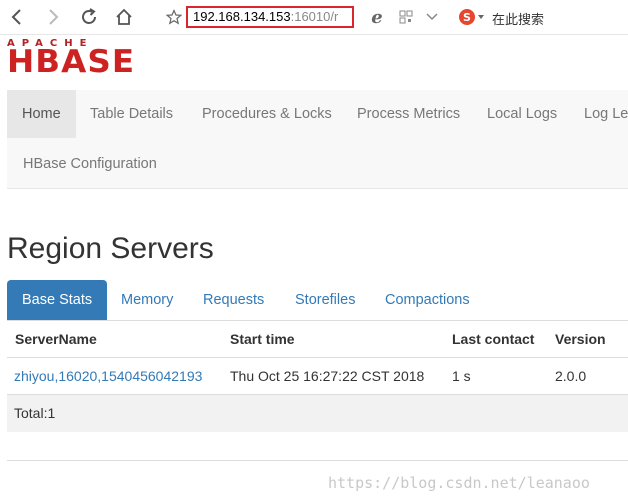 This screenshot has height=504, width=628. What do you see at coordinates (267, 114) in the screenshot?
I see `nav-procedures-locks: Procedures & Locks` at bounding box center [267, 114].